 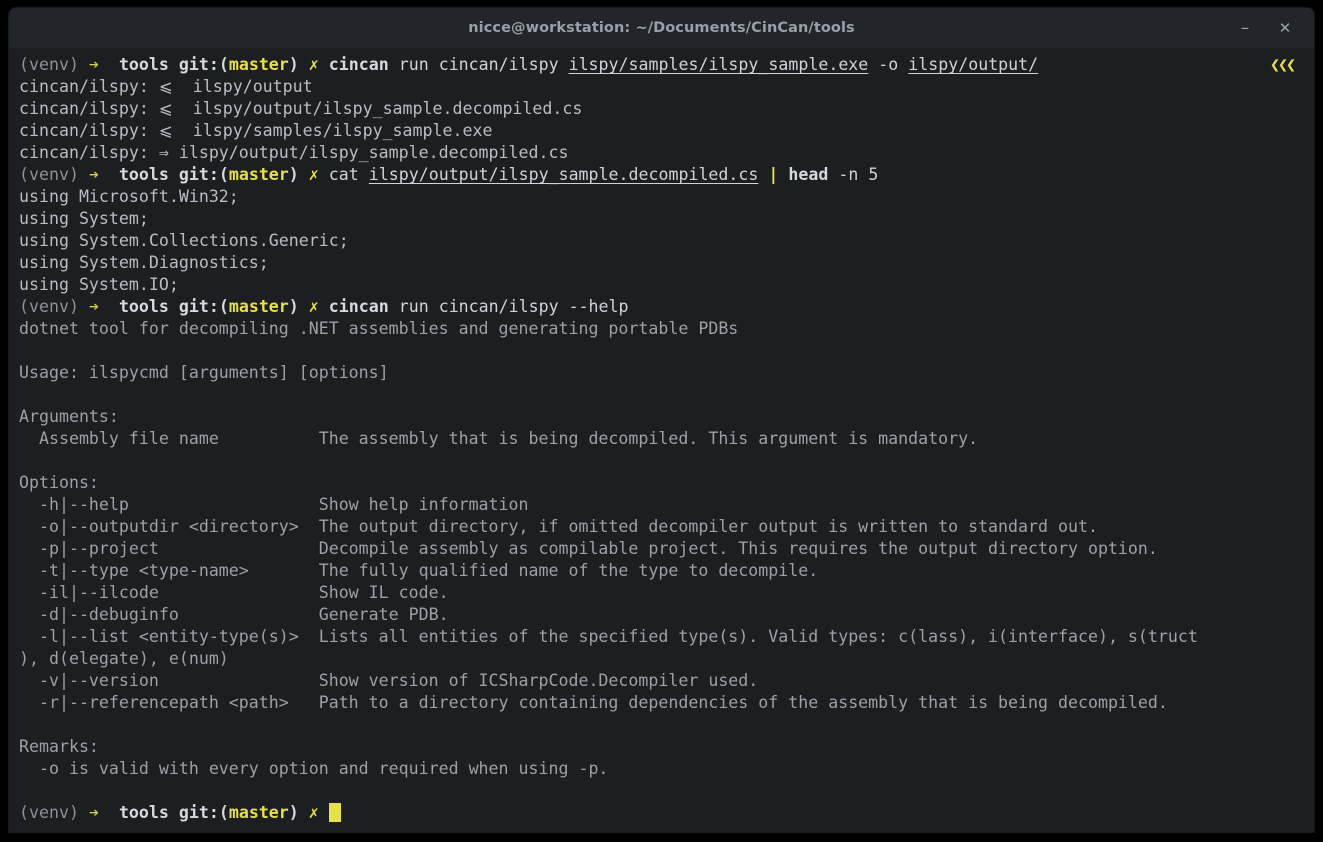 What do you see at coordinates (666, 285) in the screenshot?
I see `terminal-output-line: using System.IO;` at bounding box center [666, 285].